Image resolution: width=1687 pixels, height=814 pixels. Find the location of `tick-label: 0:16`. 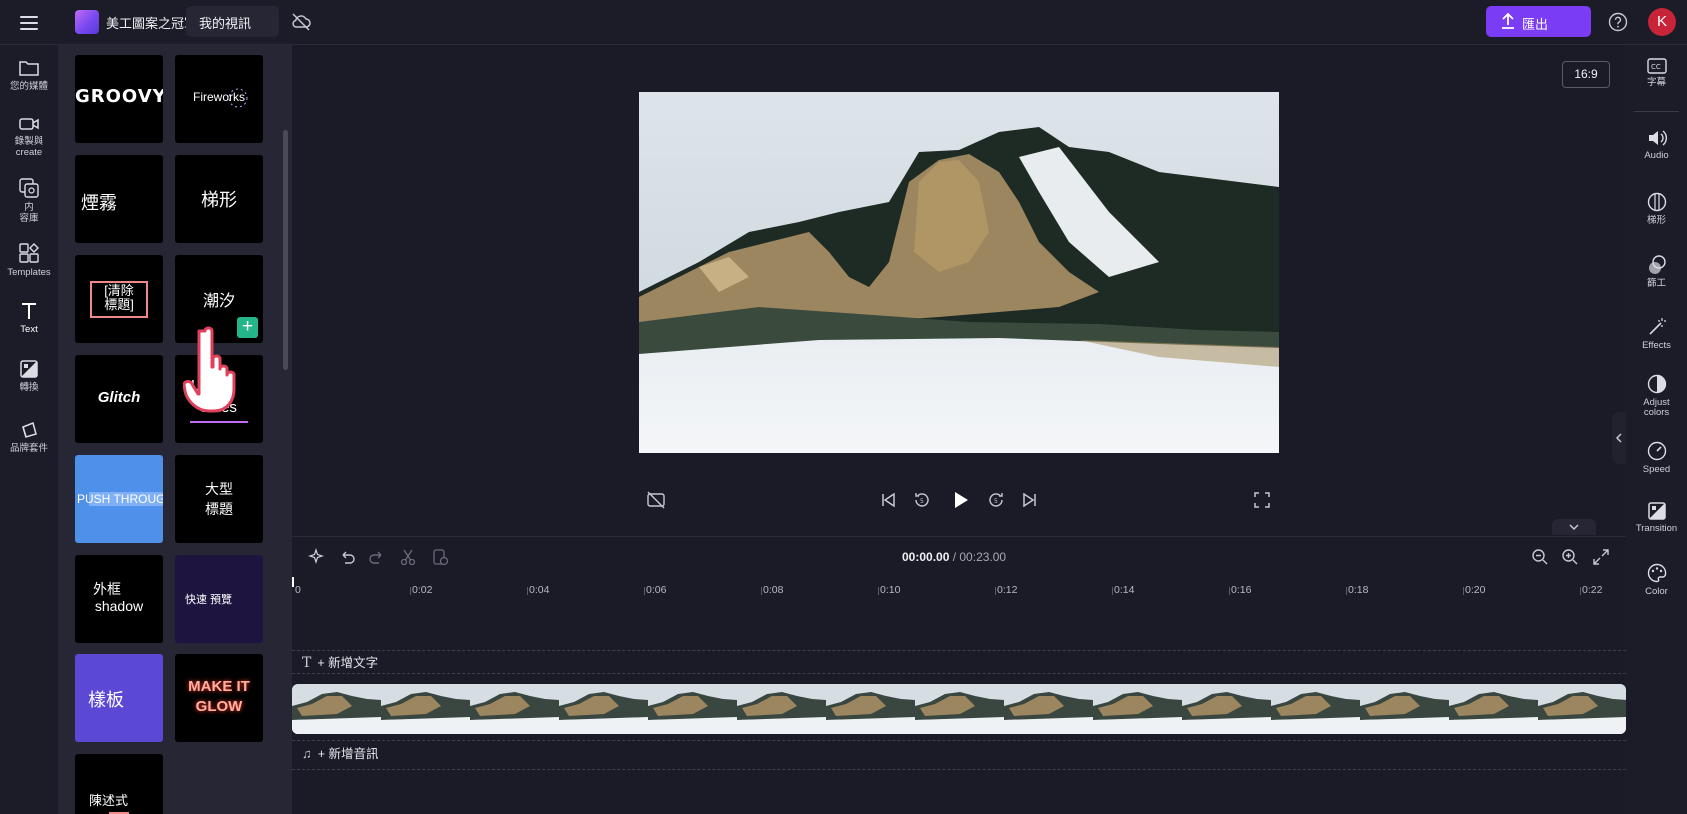

tick-label: 0:16 is located at coordinates (1241, 590).